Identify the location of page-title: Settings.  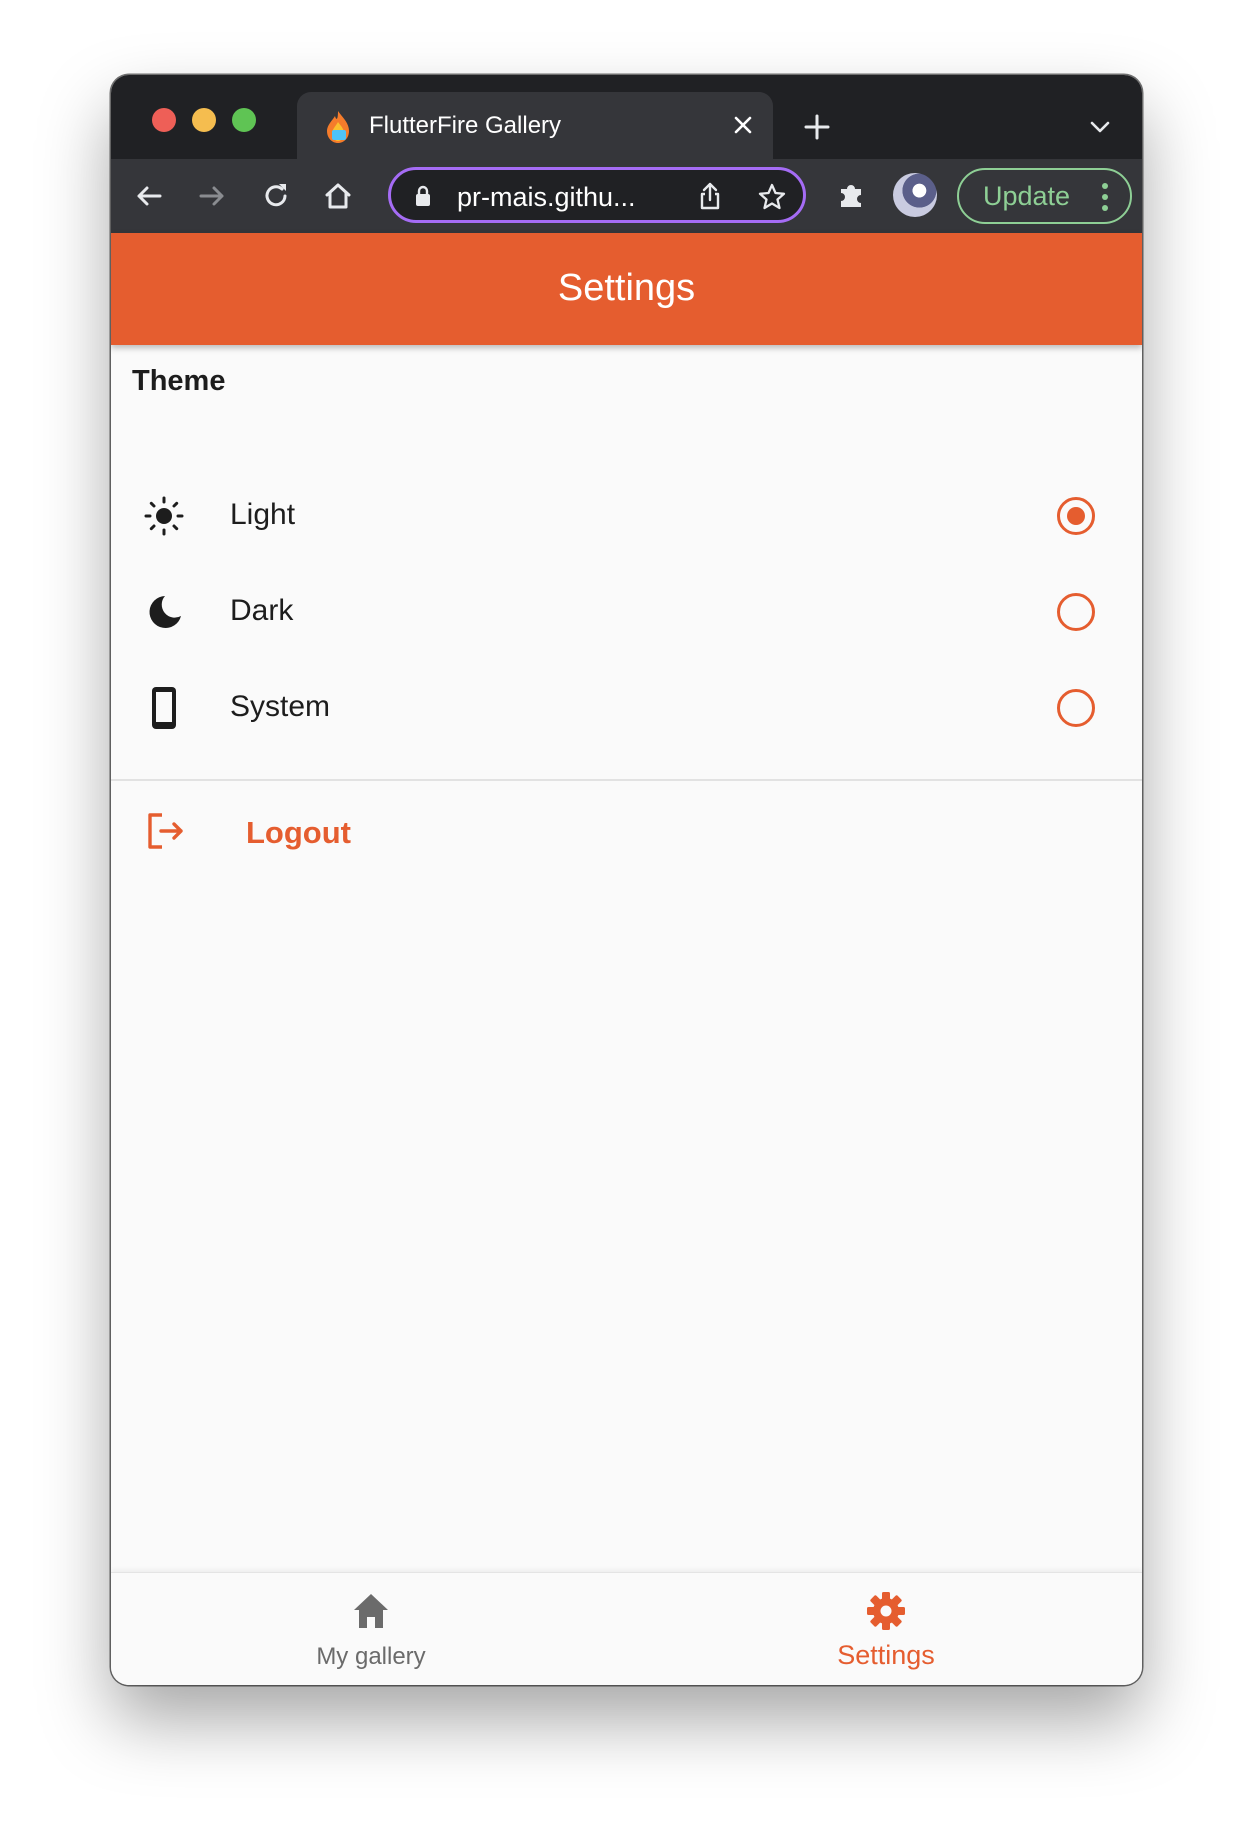
(626, 288).